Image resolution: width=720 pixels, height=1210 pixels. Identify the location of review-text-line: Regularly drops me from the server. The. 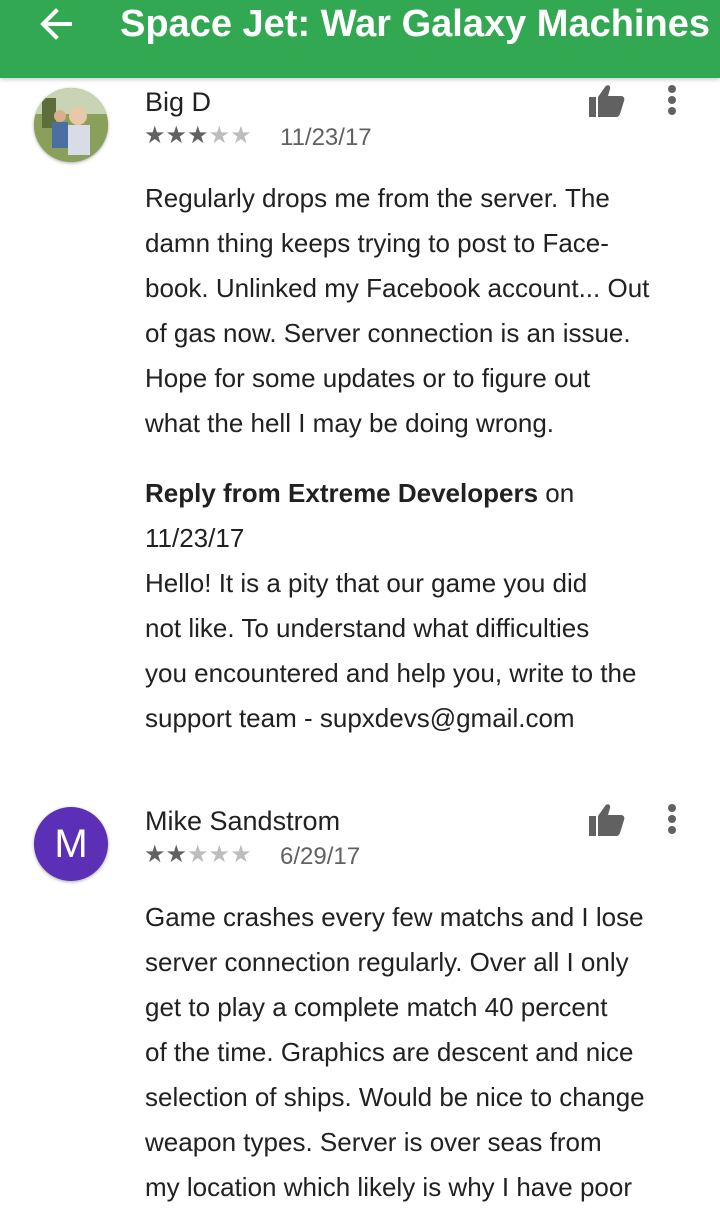
(377, 198).